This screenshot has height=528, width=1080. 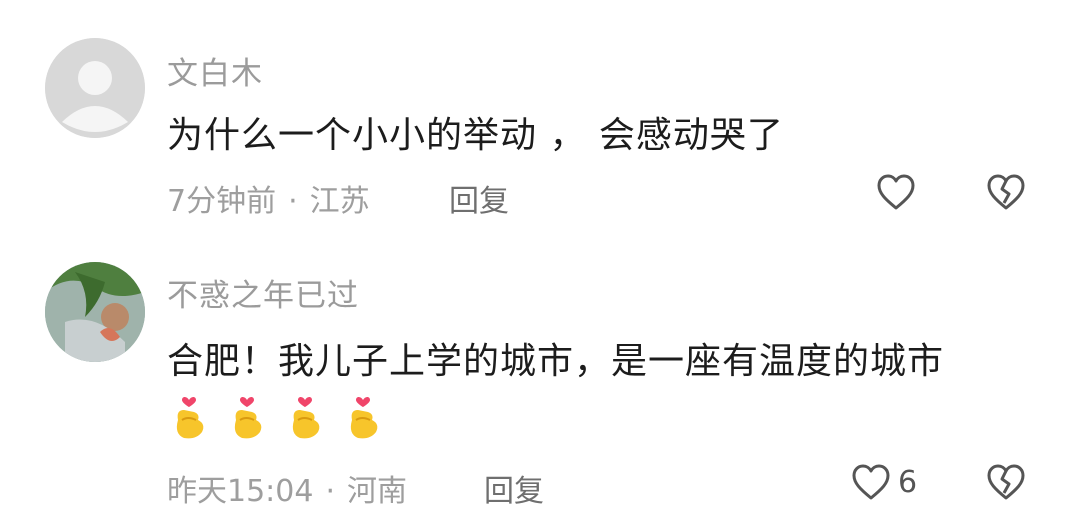 I want to click on comment-location: 河南, so click(x=377, y=491).